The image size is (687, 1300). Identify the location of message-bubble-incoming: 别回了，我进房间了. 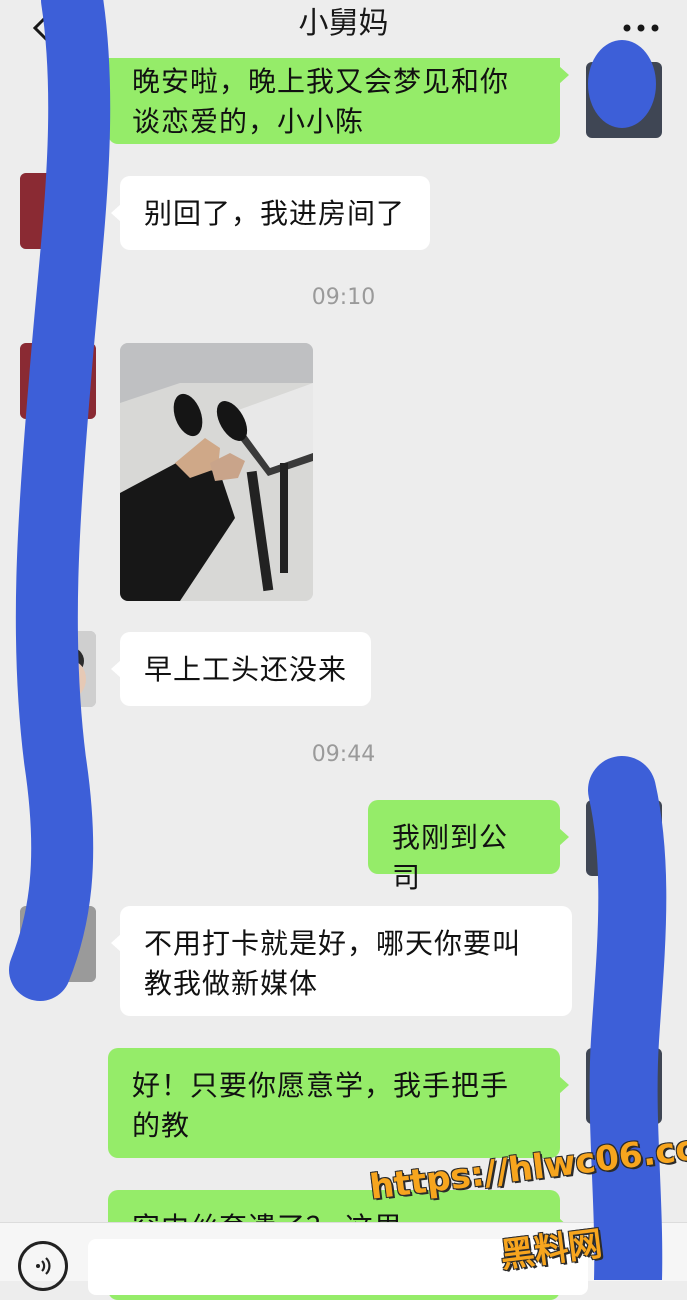
(270, 213).